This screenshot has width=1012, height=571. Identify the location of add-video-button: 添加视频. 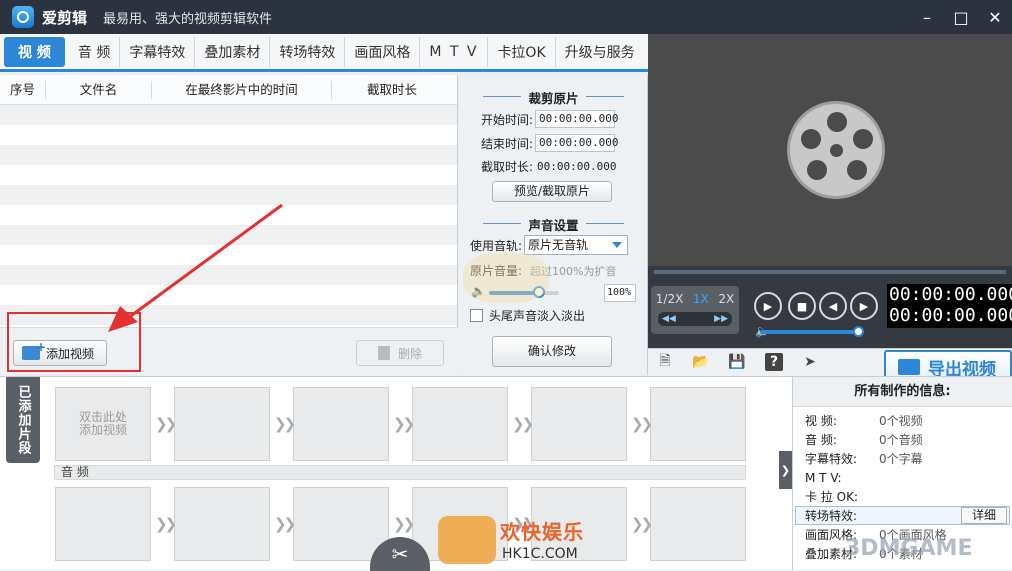
(60, 353).